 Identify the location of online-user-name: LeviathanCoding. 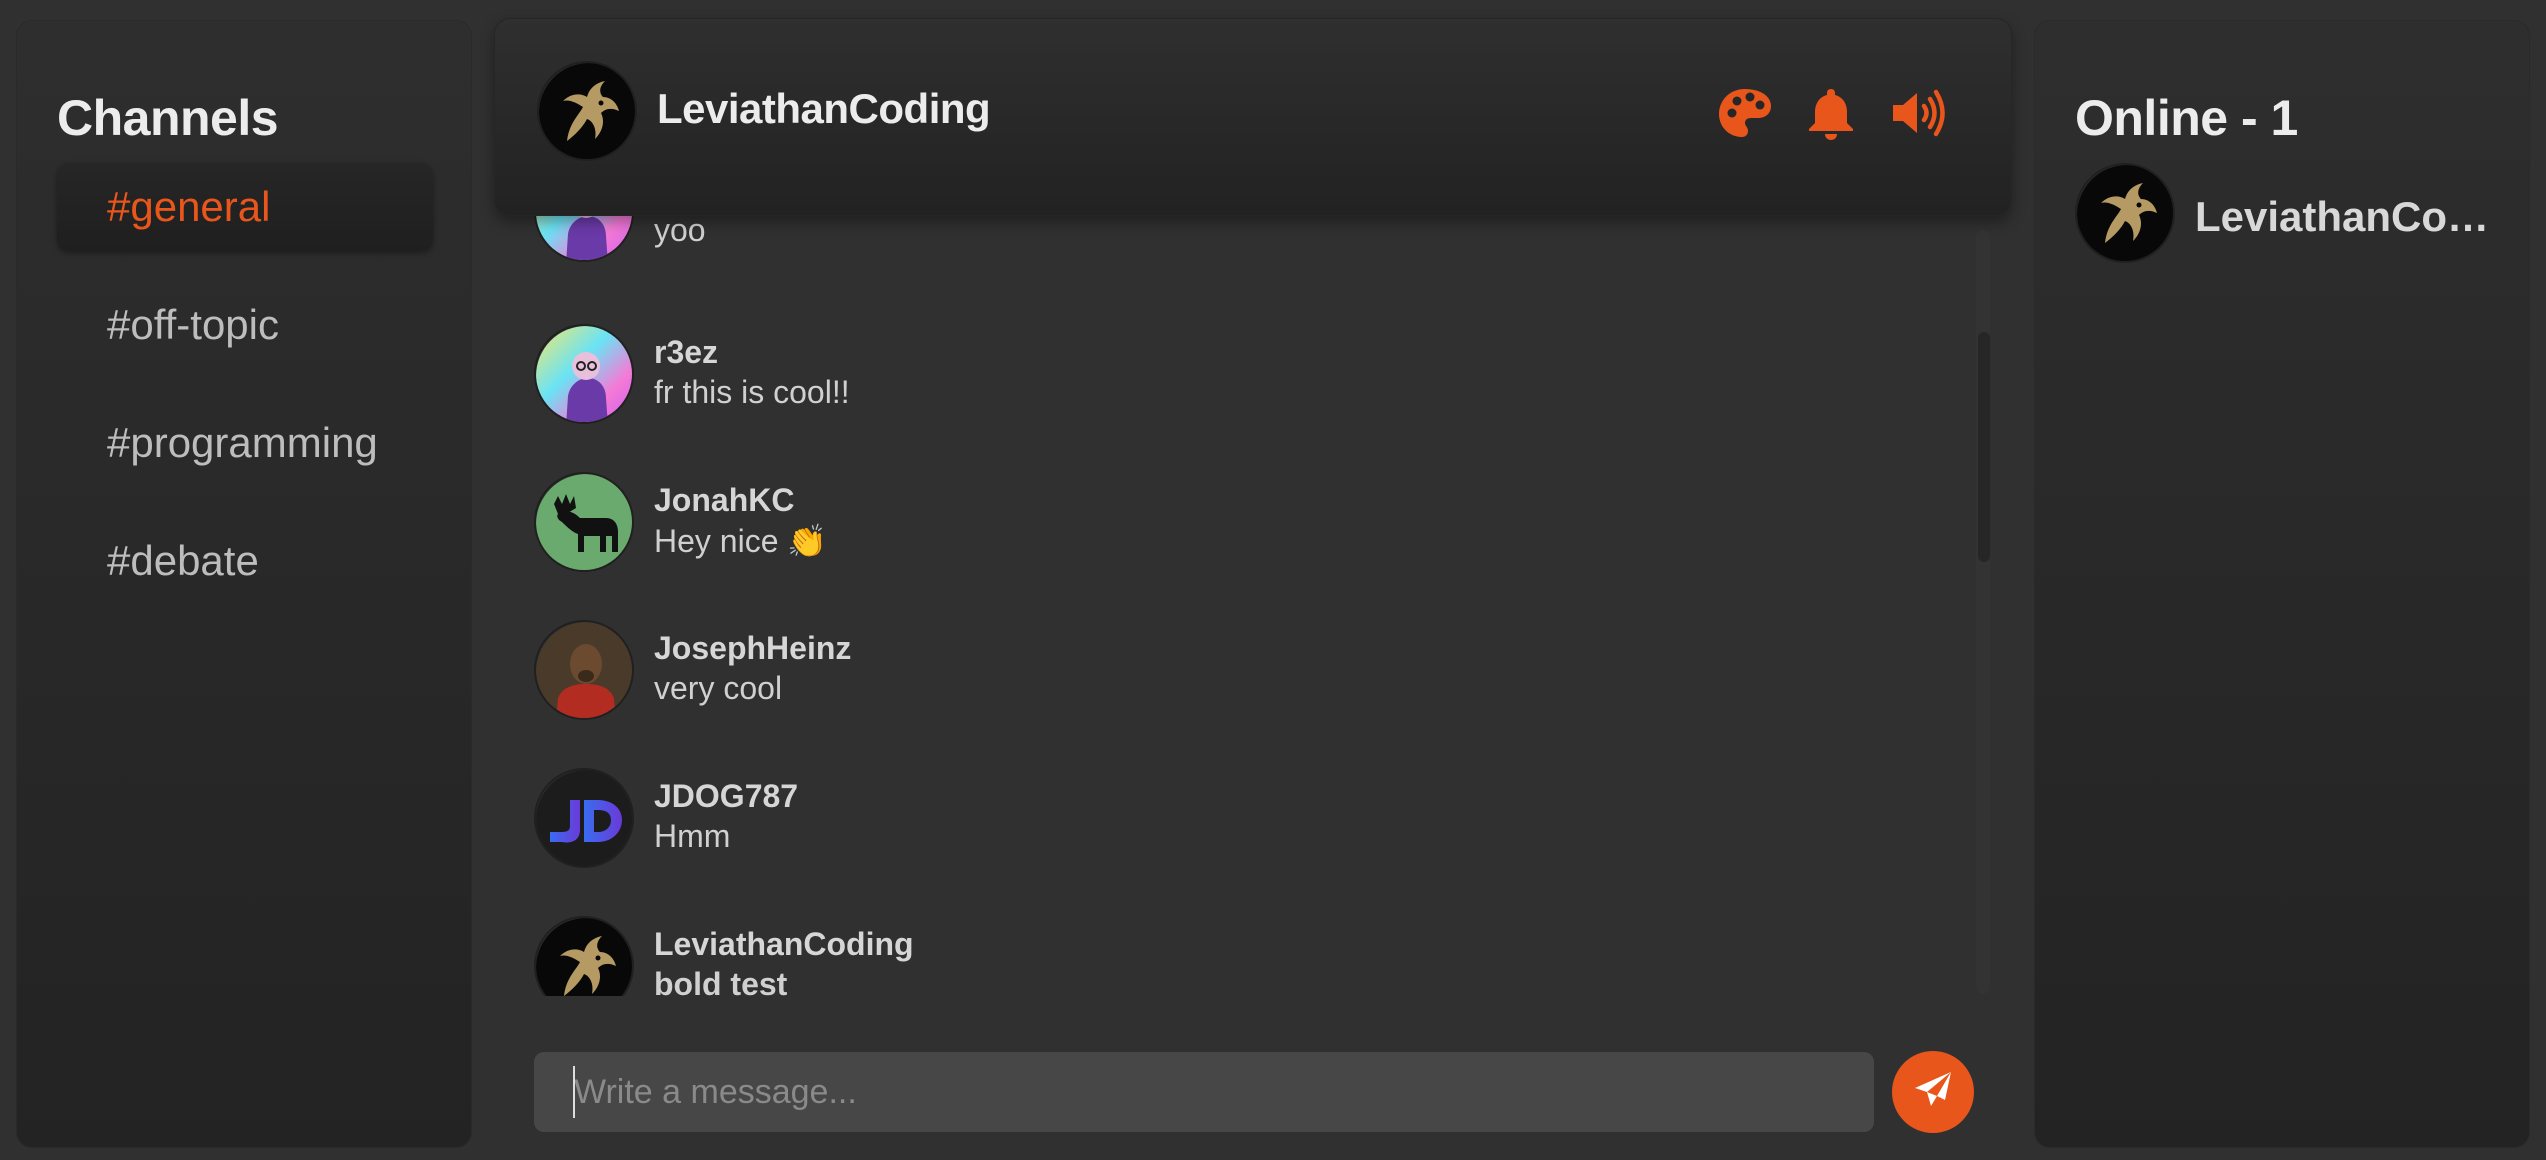
(2345, 216).